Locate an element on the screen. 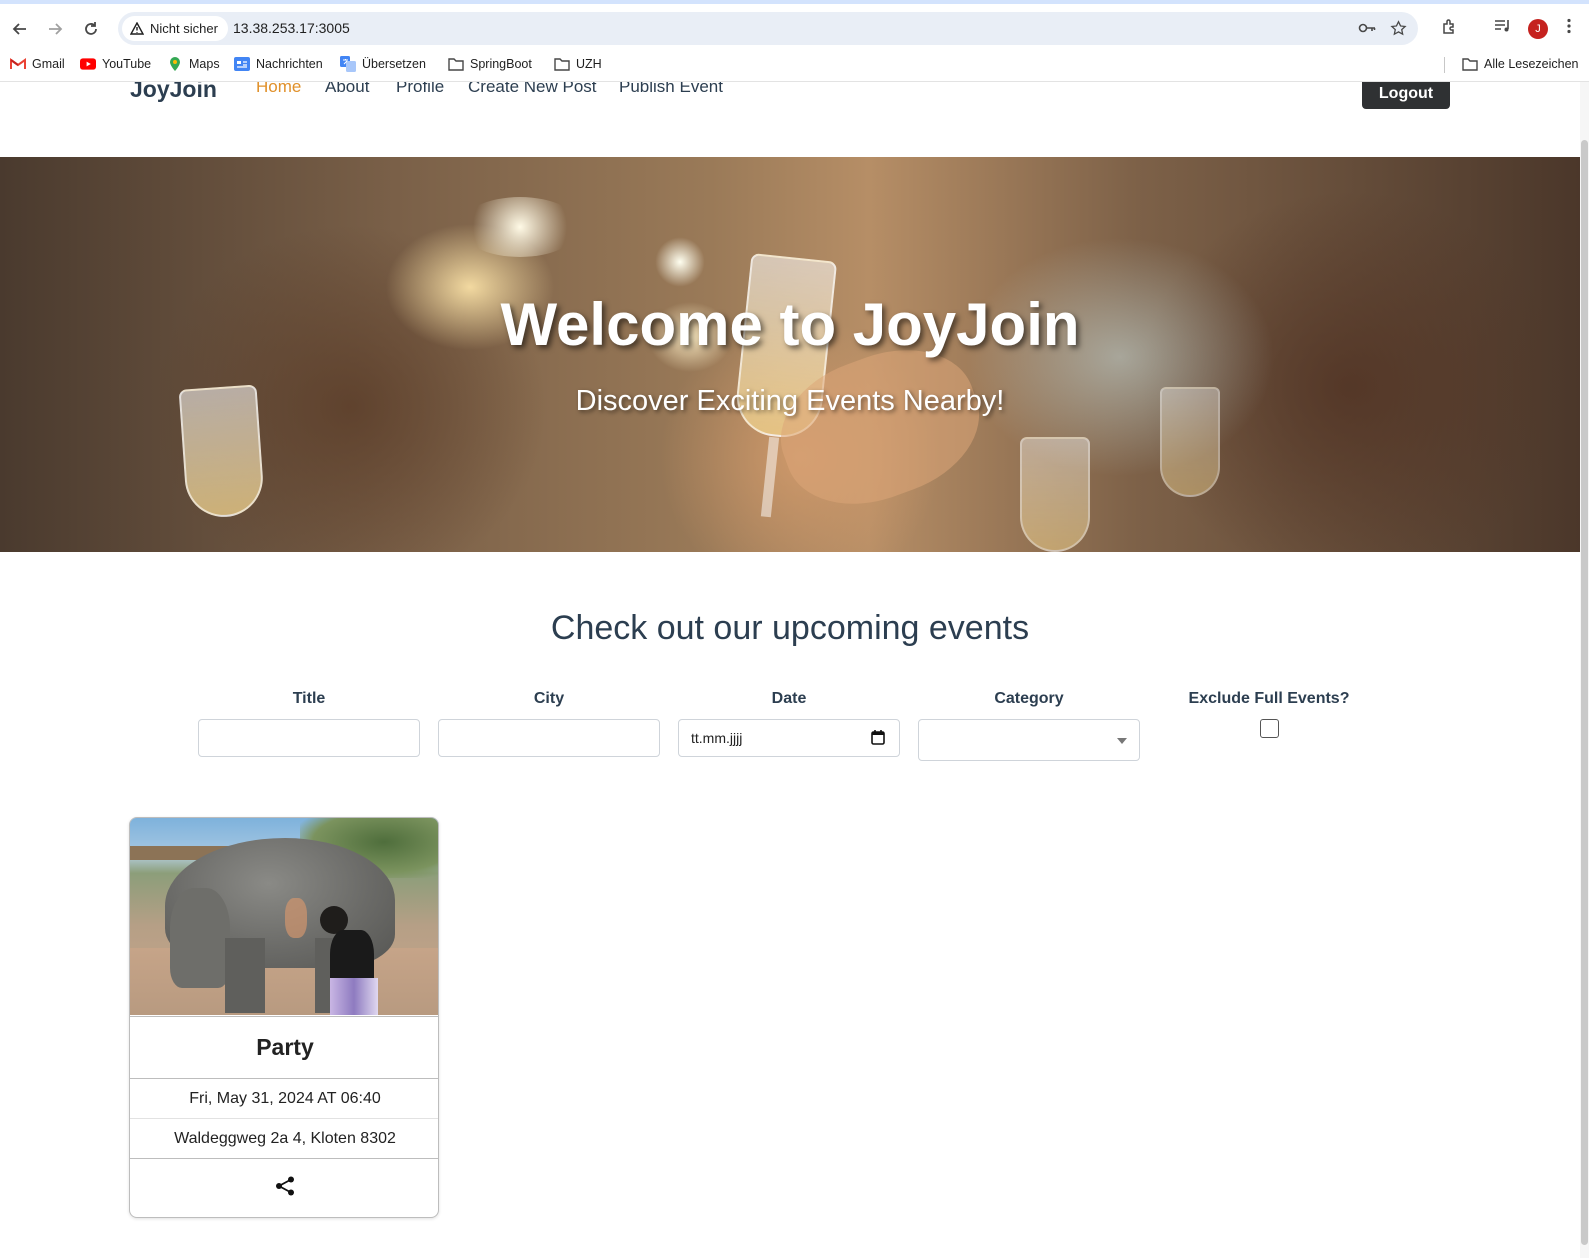  title-input is located at coordinates (309, 738).